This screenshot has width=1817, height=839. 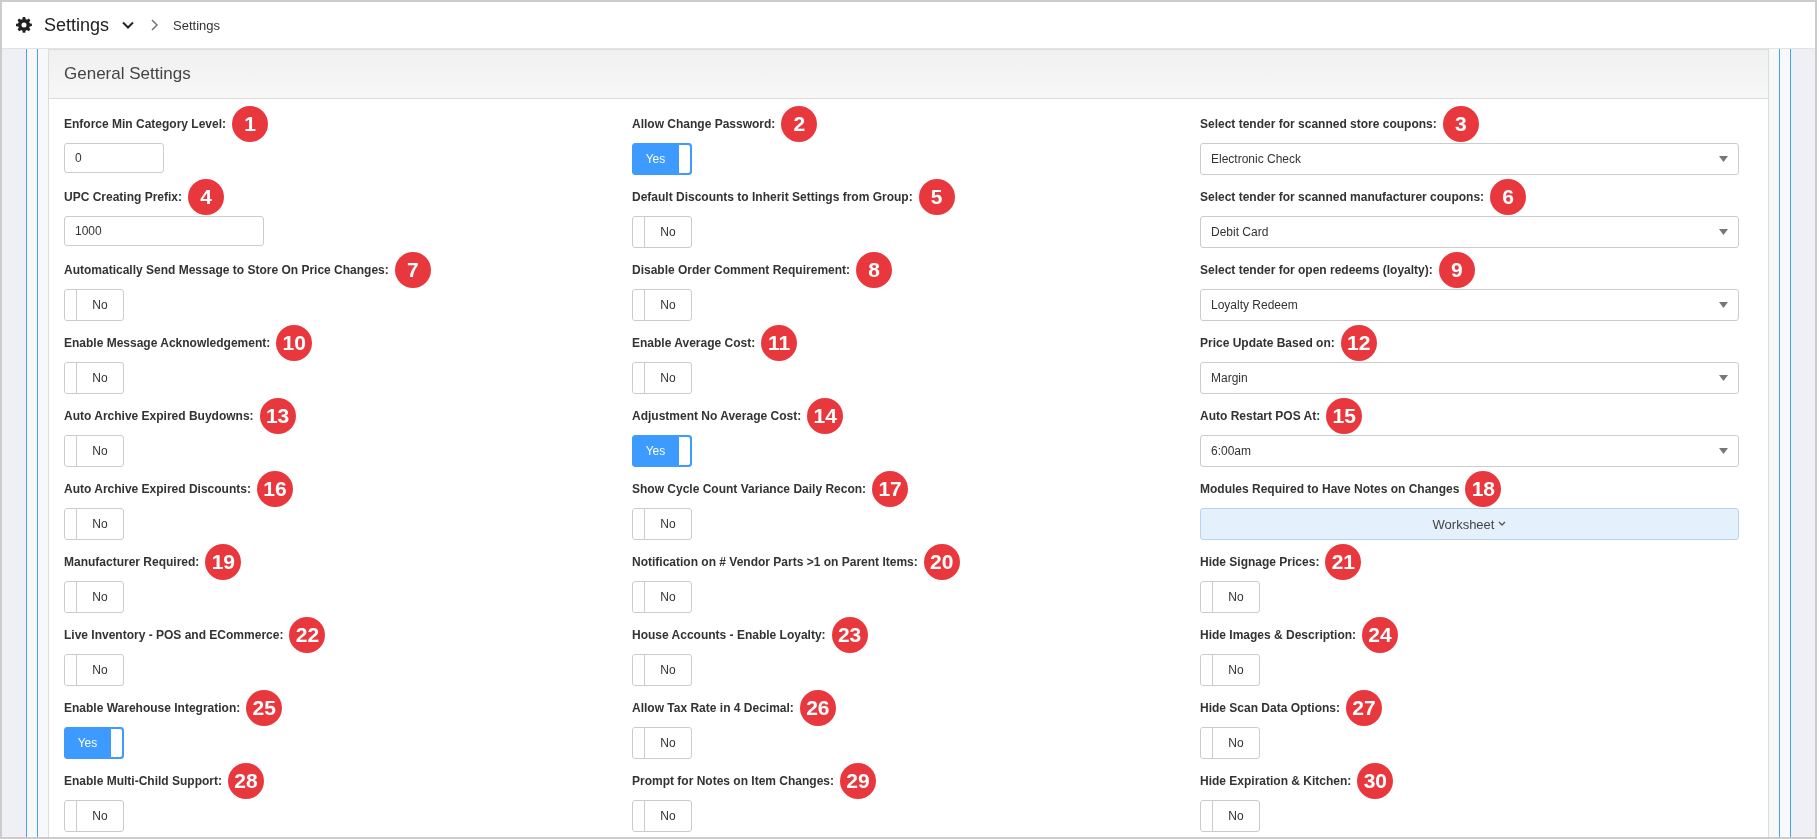 What do you see at coordinates (274, 489) in the screenshot?
I see `number-badge: 16` at bounding box center [274, 489].